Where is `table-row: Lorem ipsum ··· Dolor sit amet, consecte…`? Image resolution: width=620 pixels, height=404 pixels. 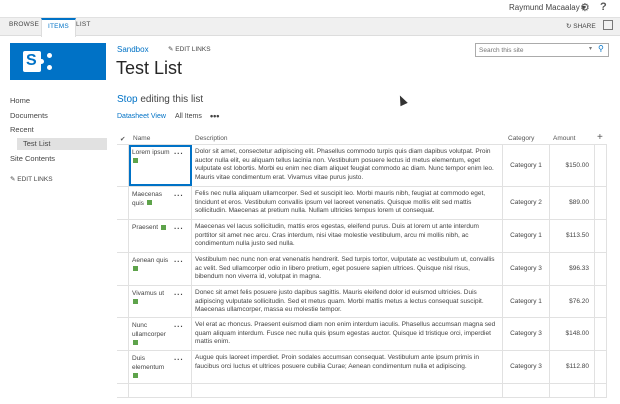
table-row: Lorem ipsum ··· Dolor sit amet, consecte… is located at coordinates (362, 166).